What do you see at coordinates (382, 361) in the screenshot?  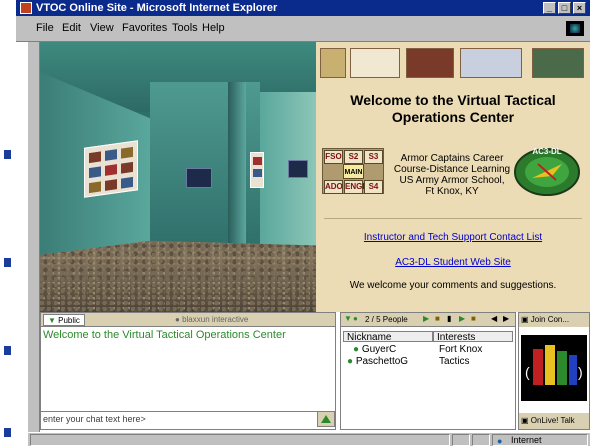 I see `nickname-cell: PaschettoG` at bounding box center [382, 361].